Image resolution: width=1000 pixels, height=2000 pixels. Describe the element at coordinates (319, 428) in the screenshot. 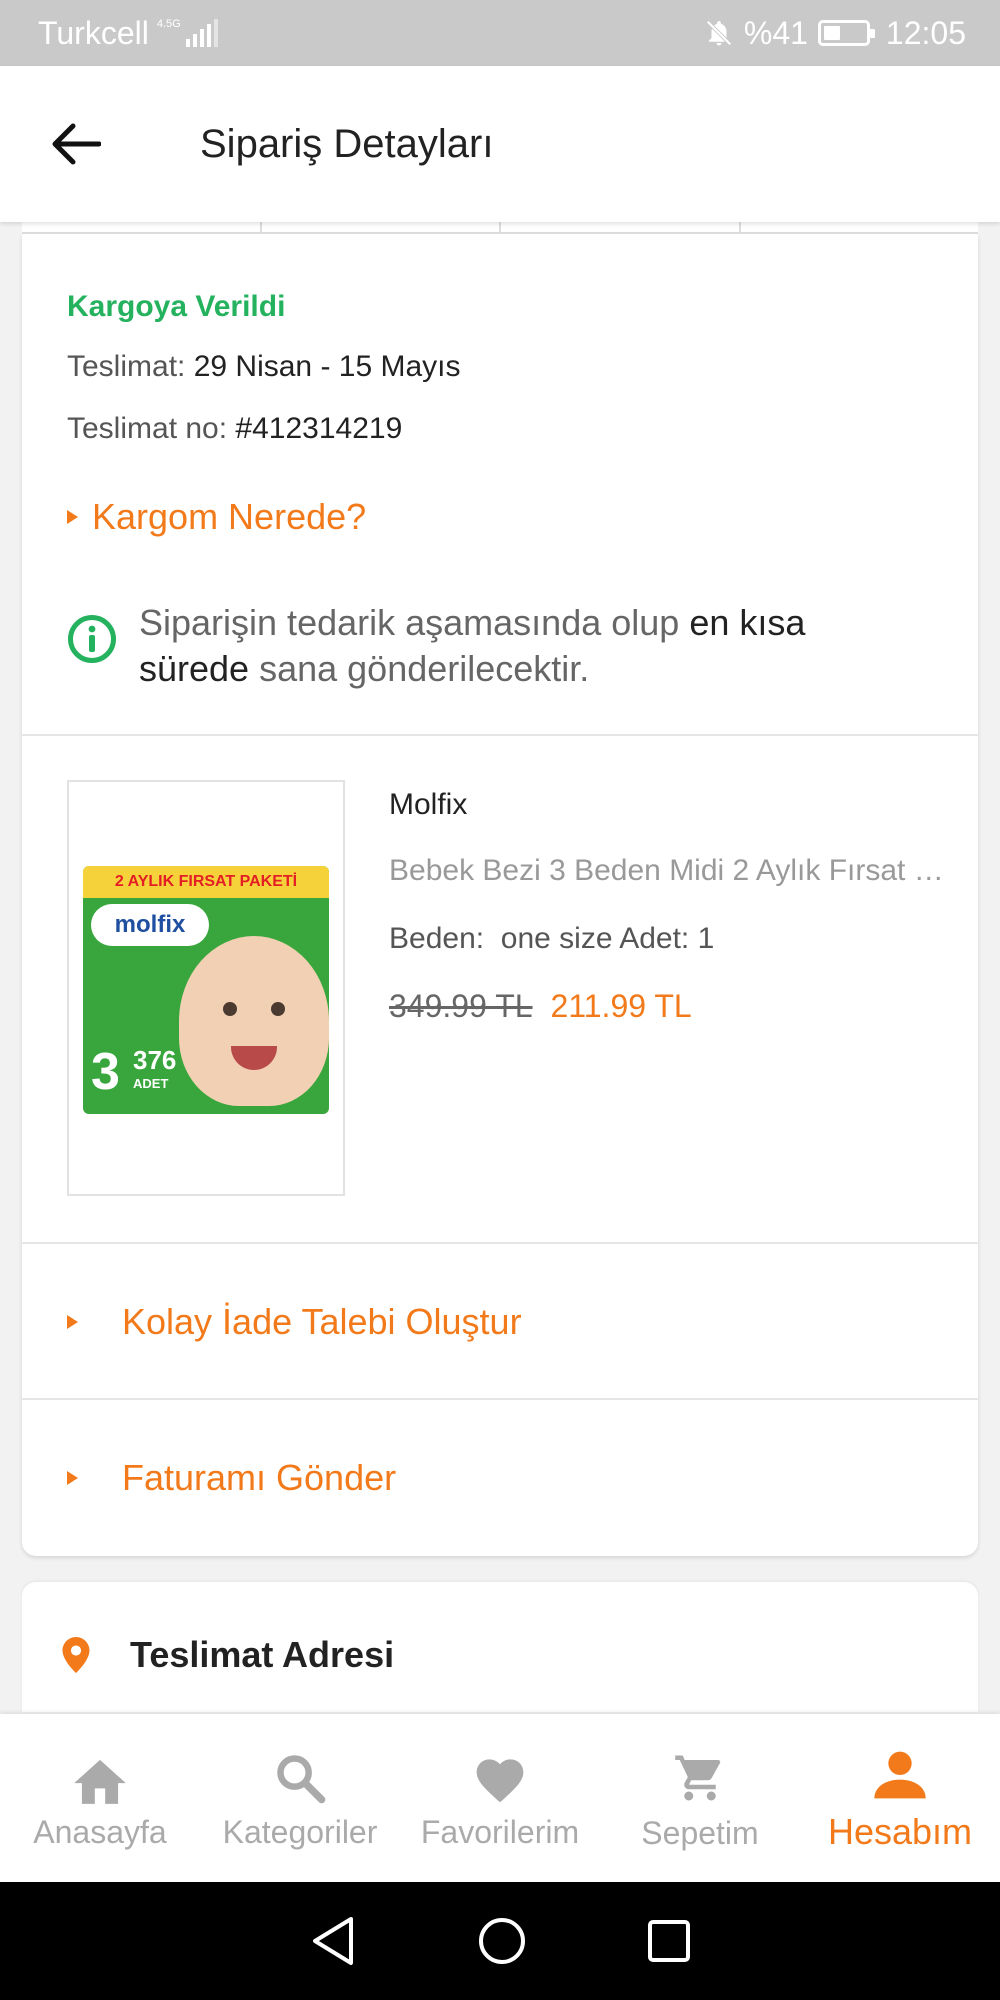

I see `delivery-number-value: #412314219` at that location.